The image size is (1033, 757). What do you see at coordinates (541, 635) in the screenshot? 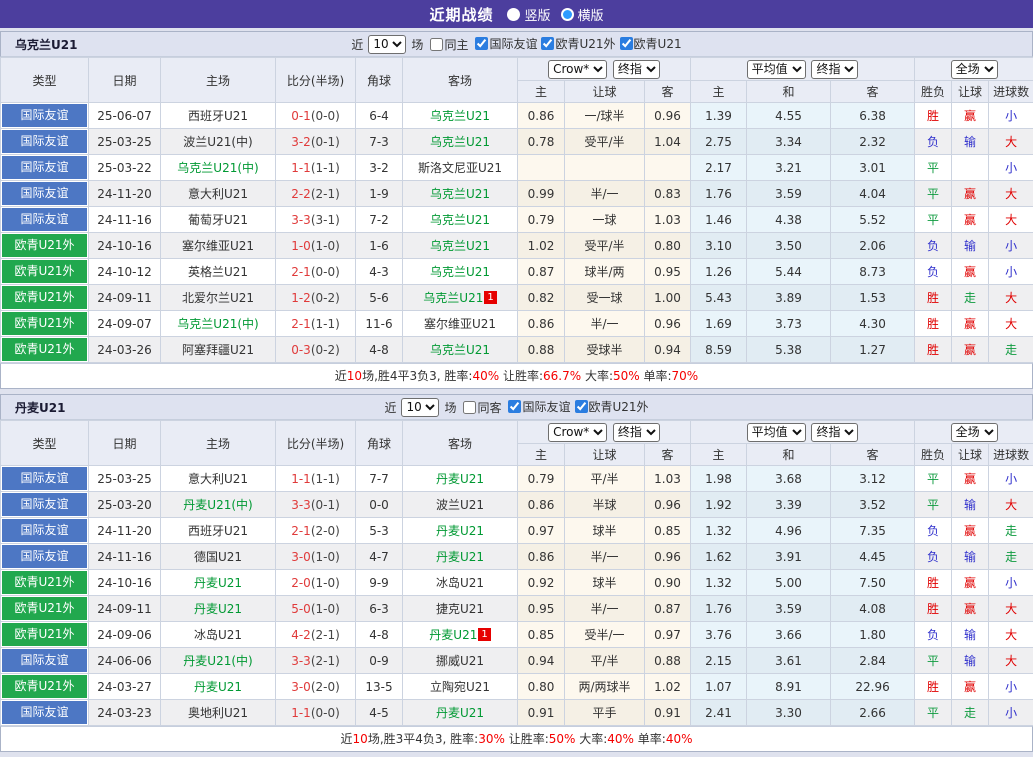
I see `odds-home-cell: 0.85` at bounding box center [541, 635].